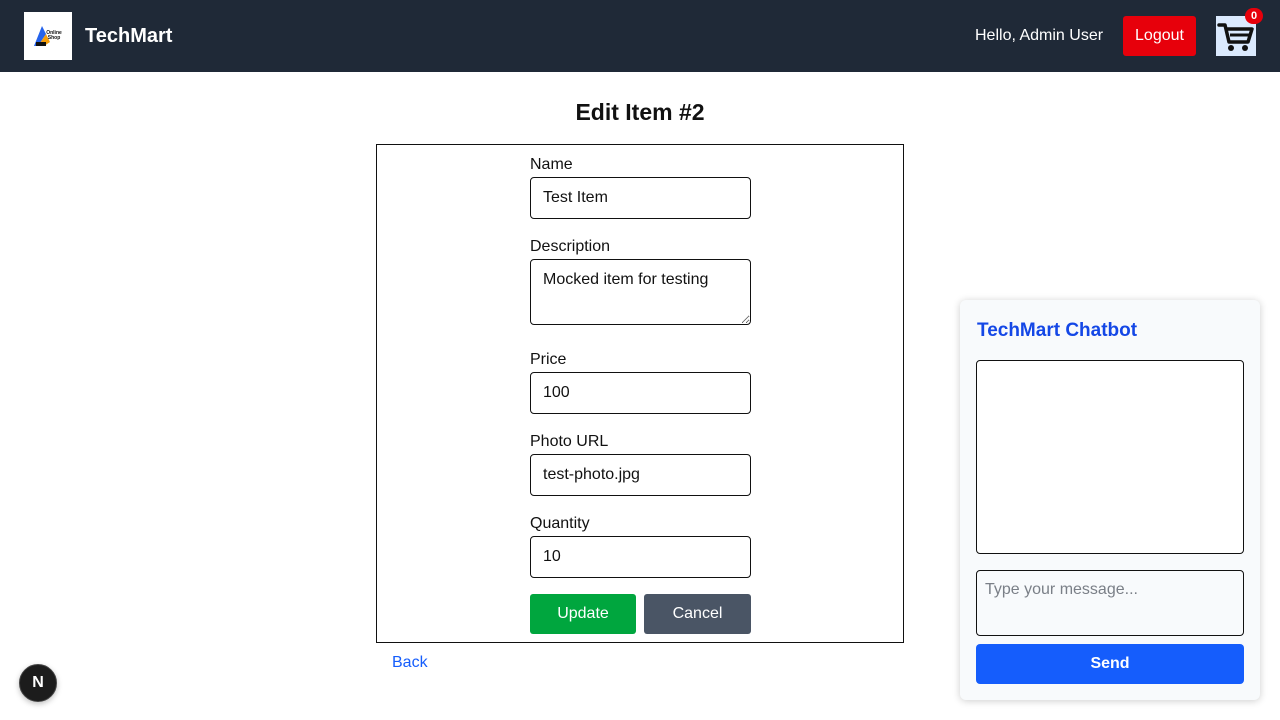 This screenshot has height=720, width=1280. I want to click on price-label: Price, so click(548, 359).